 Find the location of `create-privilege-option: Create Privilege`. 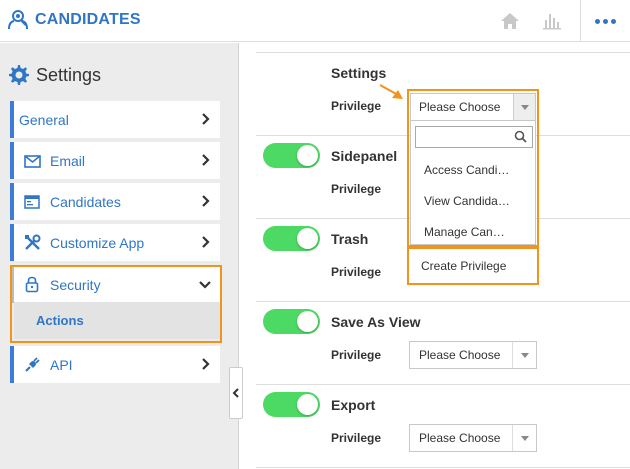

create-privilege-option: Create Privilege is located at coordinates (473, 266).